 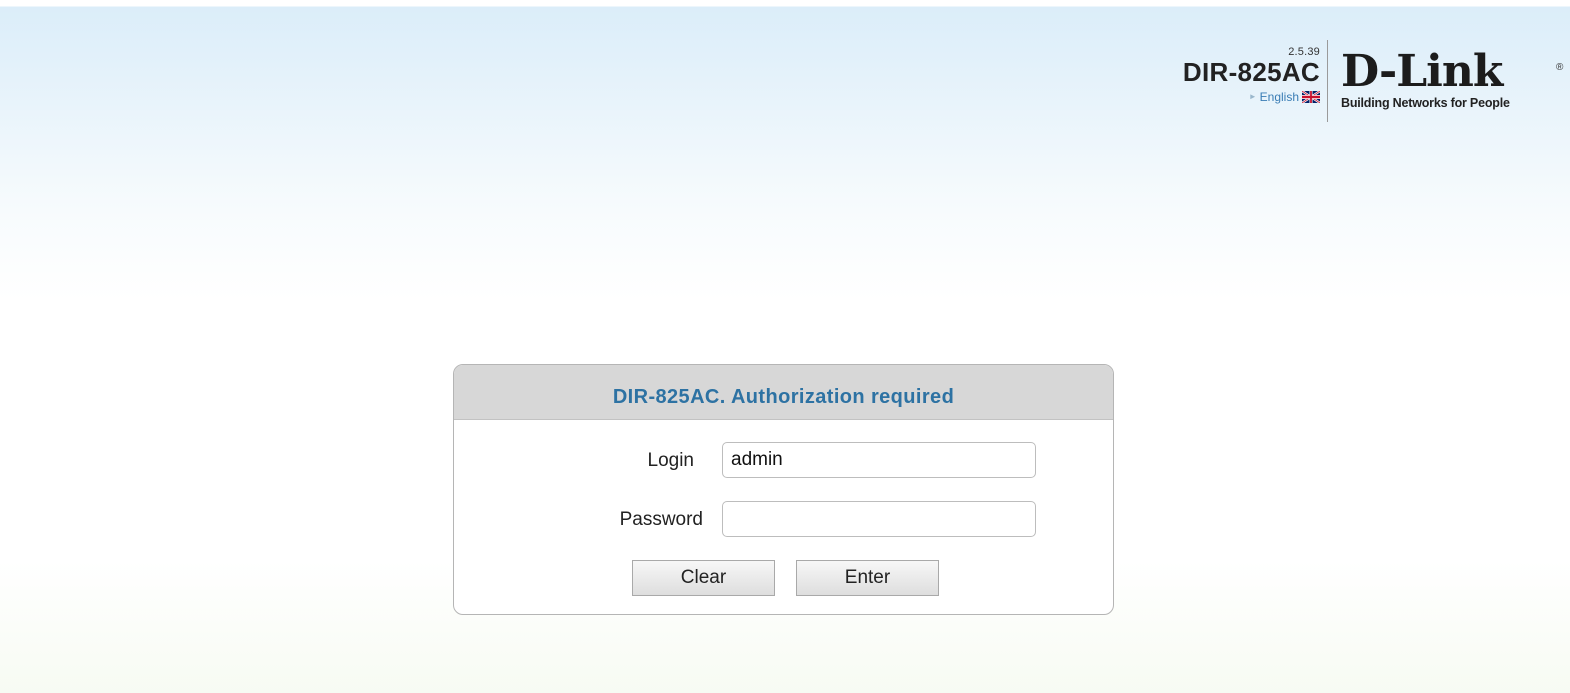 What do you see at coordinates (1279, 97) in the screenshot?
I see `language-label: English` at bounding box center [1279, 97].